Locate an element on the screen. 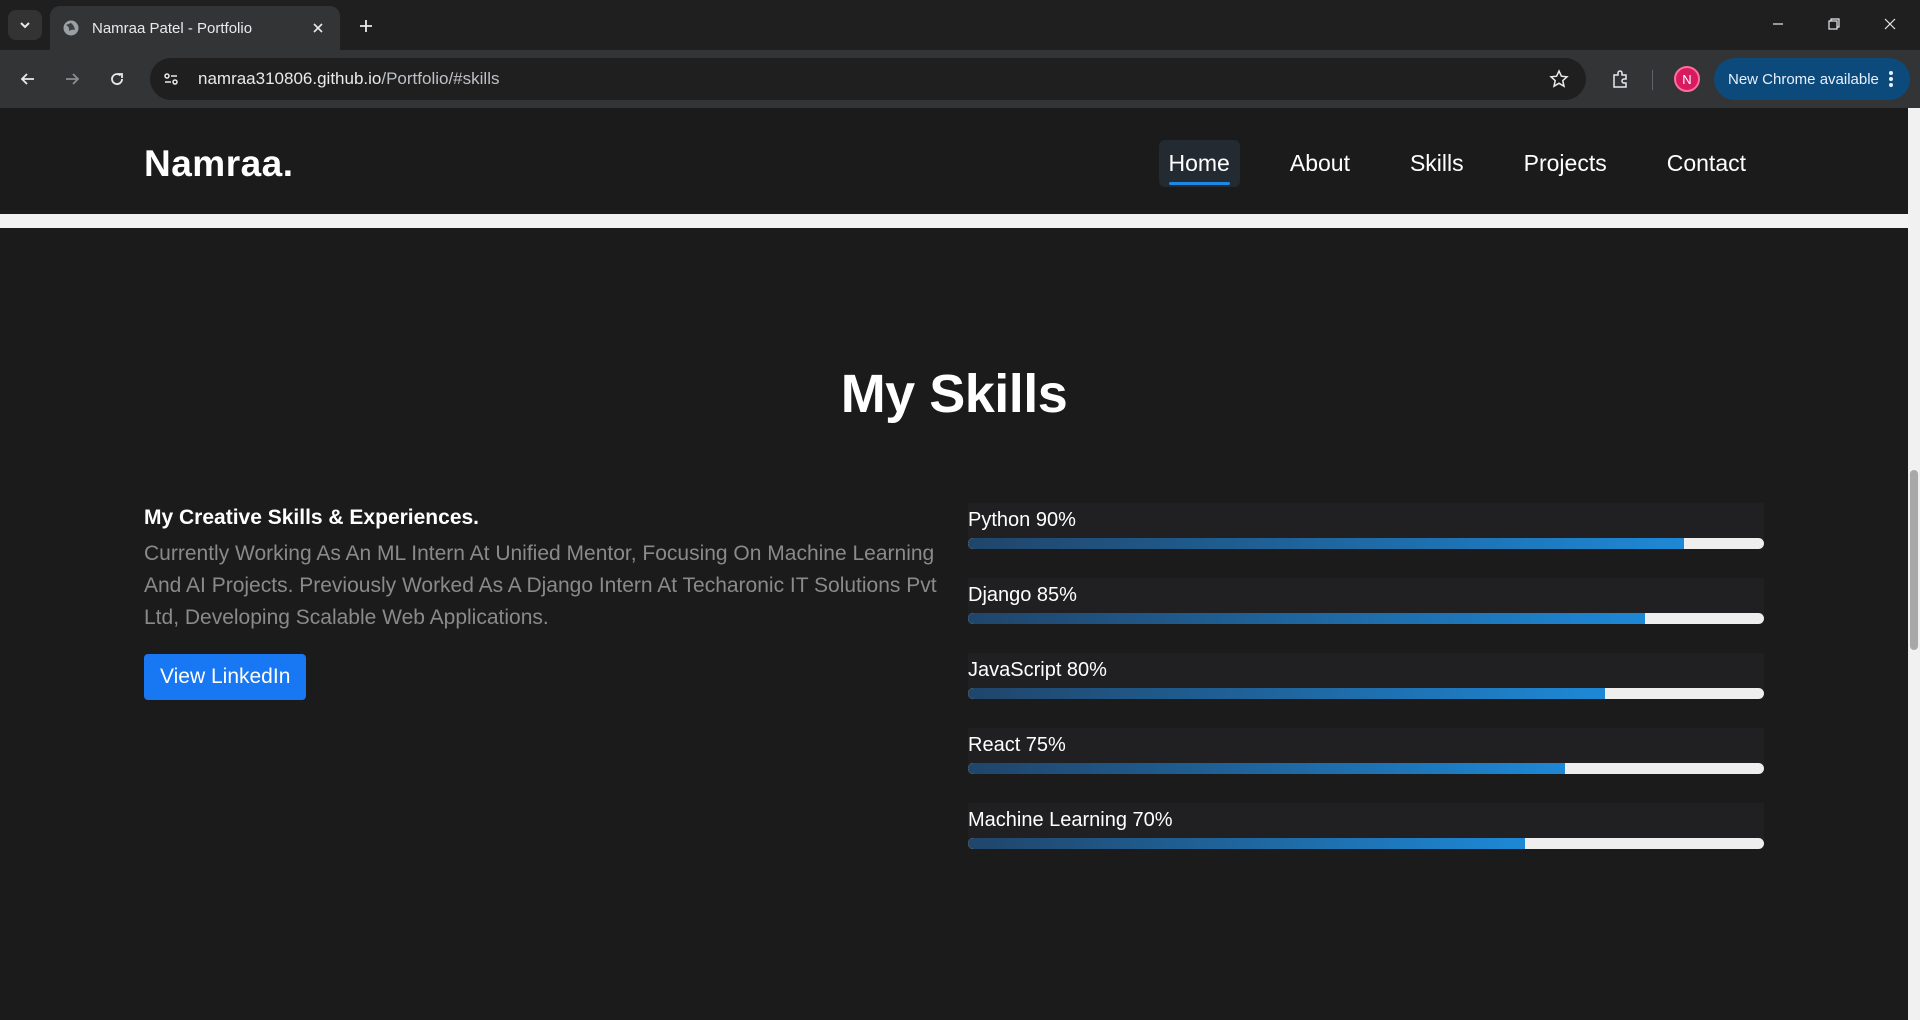  chrome-update-button: New Chrome available is located at coordinates (1812, 79).